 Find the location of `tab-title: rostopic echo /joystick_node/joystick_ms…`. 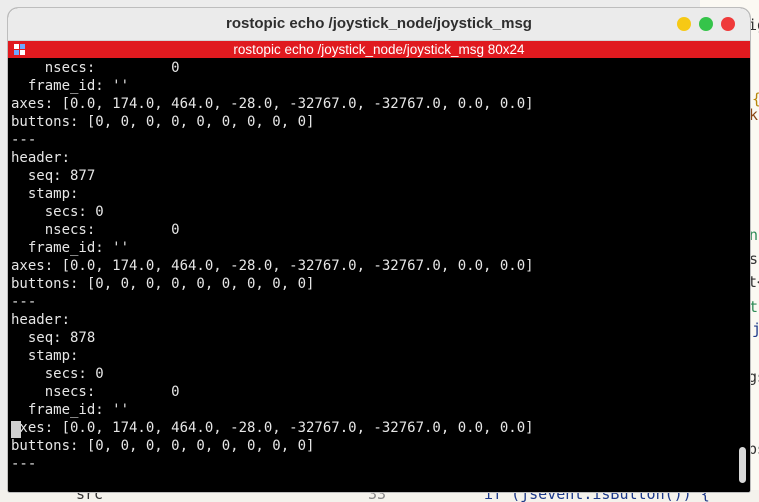

tab-title: rostopic echo /joystick_node/joystick_ms… is located at coordinates (379, 49).